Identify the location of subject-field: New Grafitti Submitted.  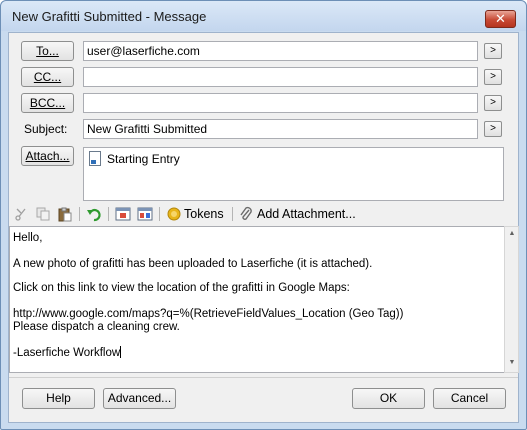
(280, 129).